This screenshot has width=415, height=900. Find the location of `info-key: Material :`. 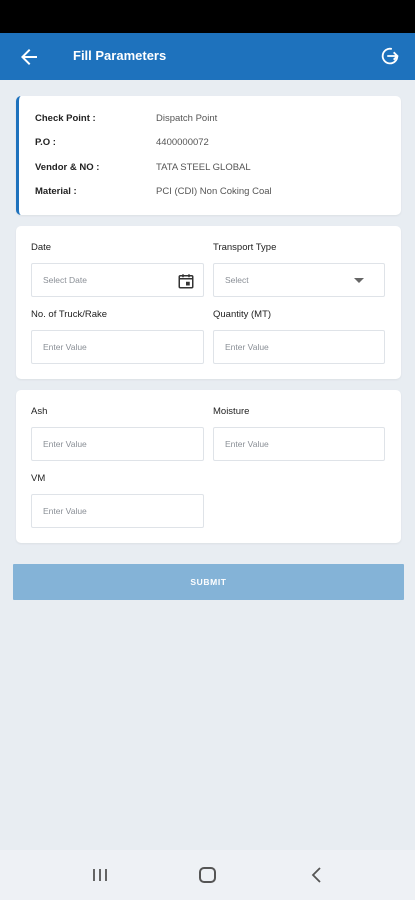

info-key: Material : is located at coordinates (56, 191).